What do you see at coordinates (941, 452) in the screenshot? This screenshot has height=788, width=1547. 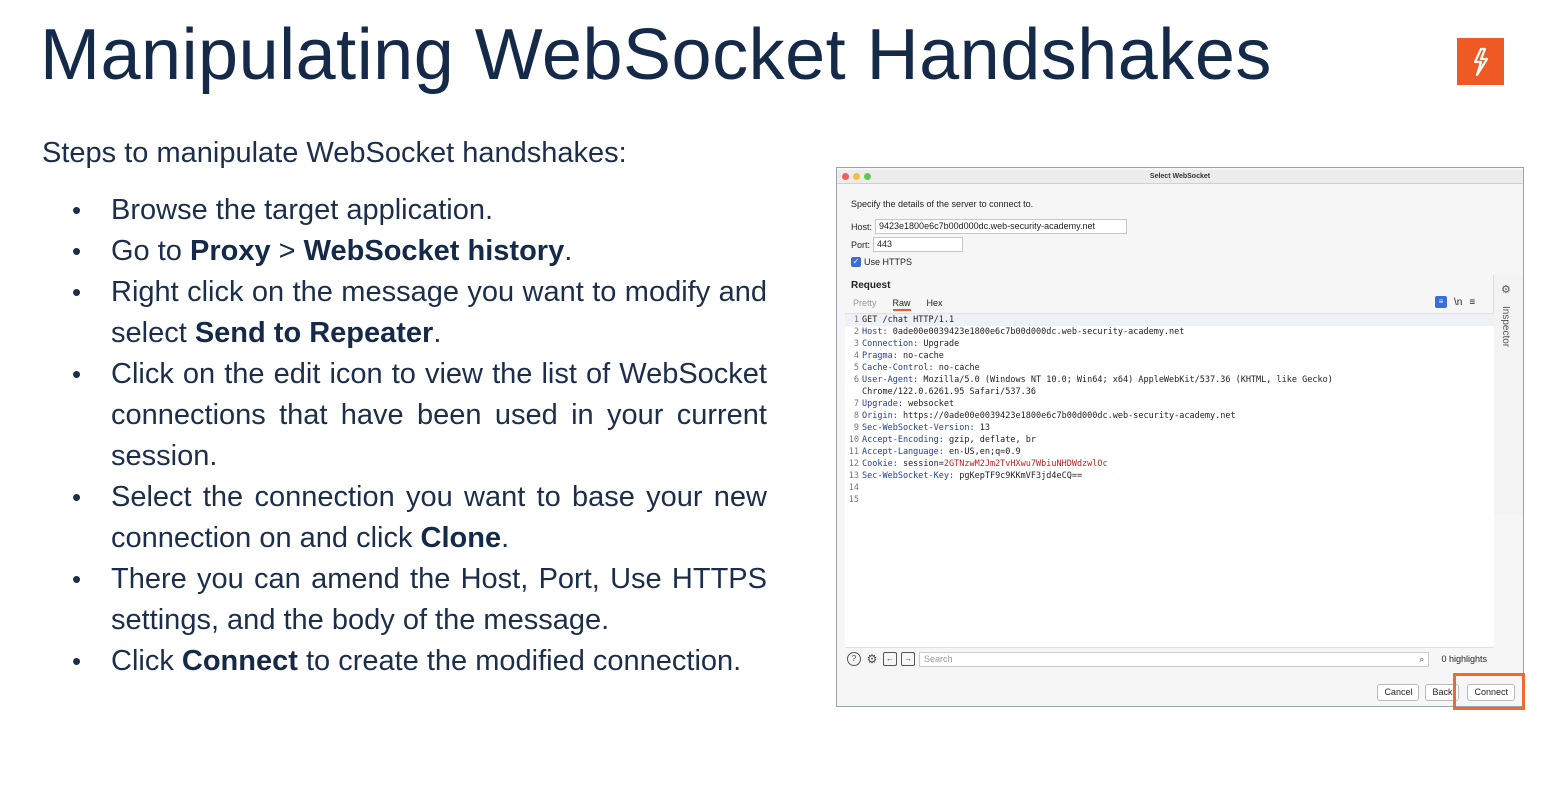 I see `request-line-text: Accept-Language: en-US,en;q=0.9` at bounding box center [941, 452].